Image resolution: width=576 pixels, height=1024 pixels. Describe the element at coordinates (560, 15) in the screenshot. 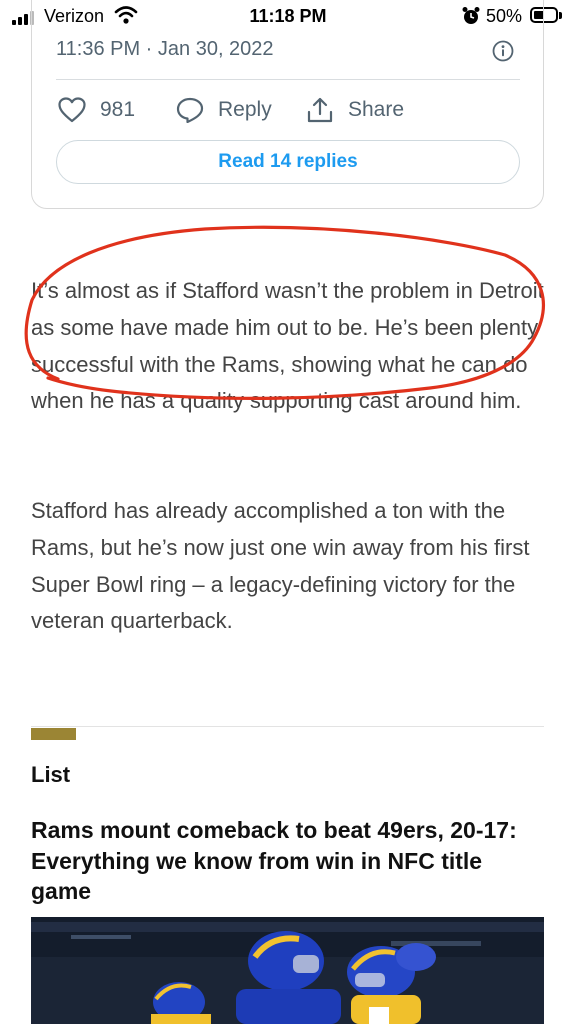

I see `battery-cap` at that location.